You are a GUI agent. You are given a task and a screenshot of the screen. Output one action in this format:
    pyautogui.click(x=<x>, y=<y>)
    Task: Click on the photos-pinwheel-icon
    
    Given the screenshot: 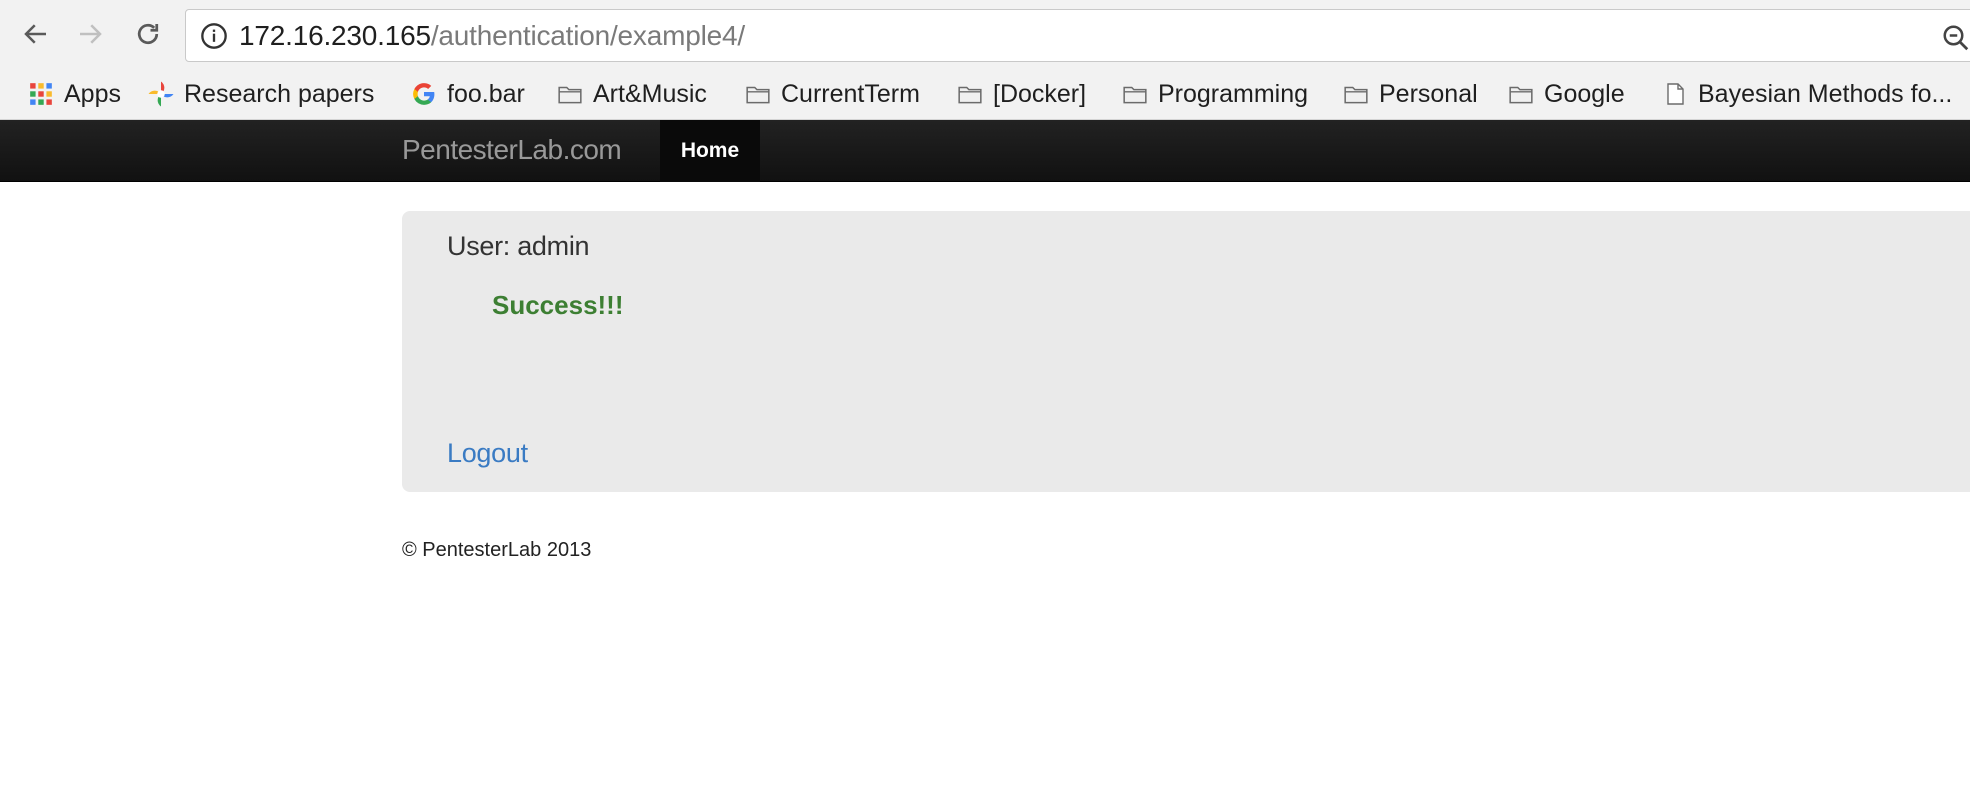 What is the action you would take?
    pyautogui.click(x=161, y=94)
    